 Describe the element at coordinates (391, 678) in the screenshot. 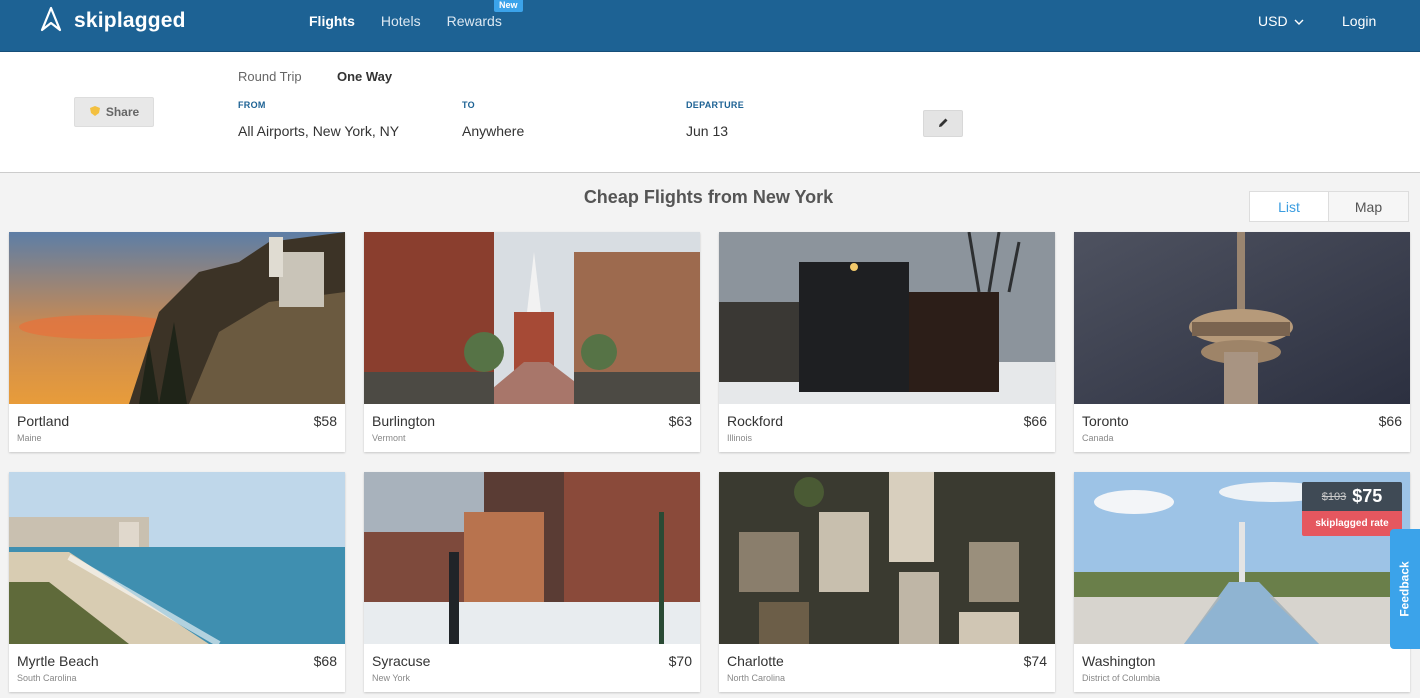

I see `destination-region: New York` at that location.